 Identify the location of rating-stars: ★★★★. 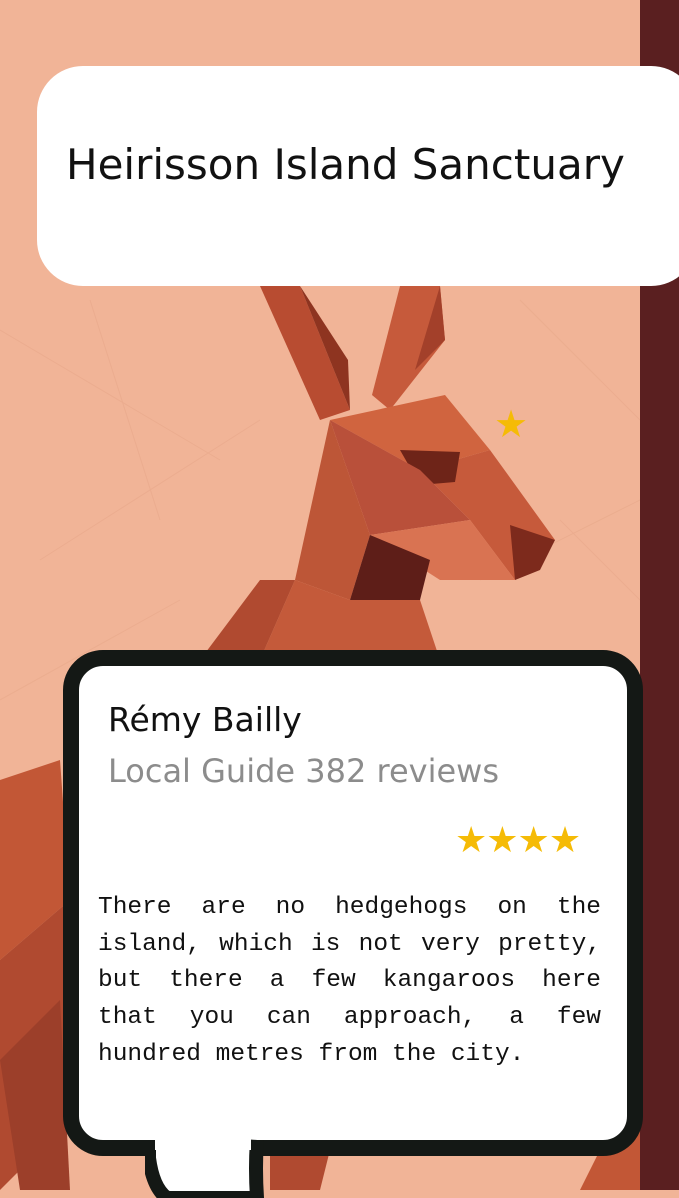
(518, 839).